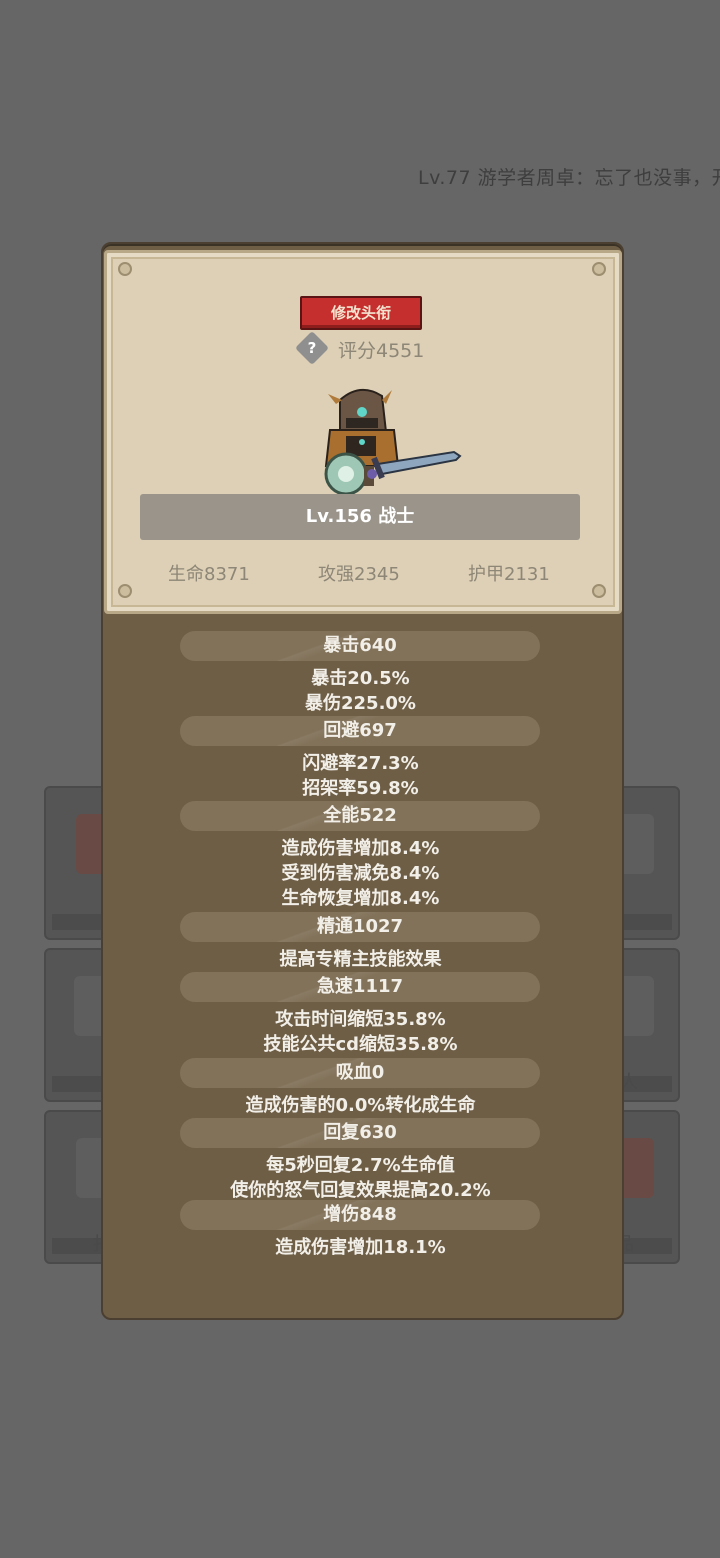 The height and width of the screenshot is (1558, 720). Describe the element at coordinates (360, 927) in the screenshot. I see `stat-header-mastery: 精通1027` at that location.